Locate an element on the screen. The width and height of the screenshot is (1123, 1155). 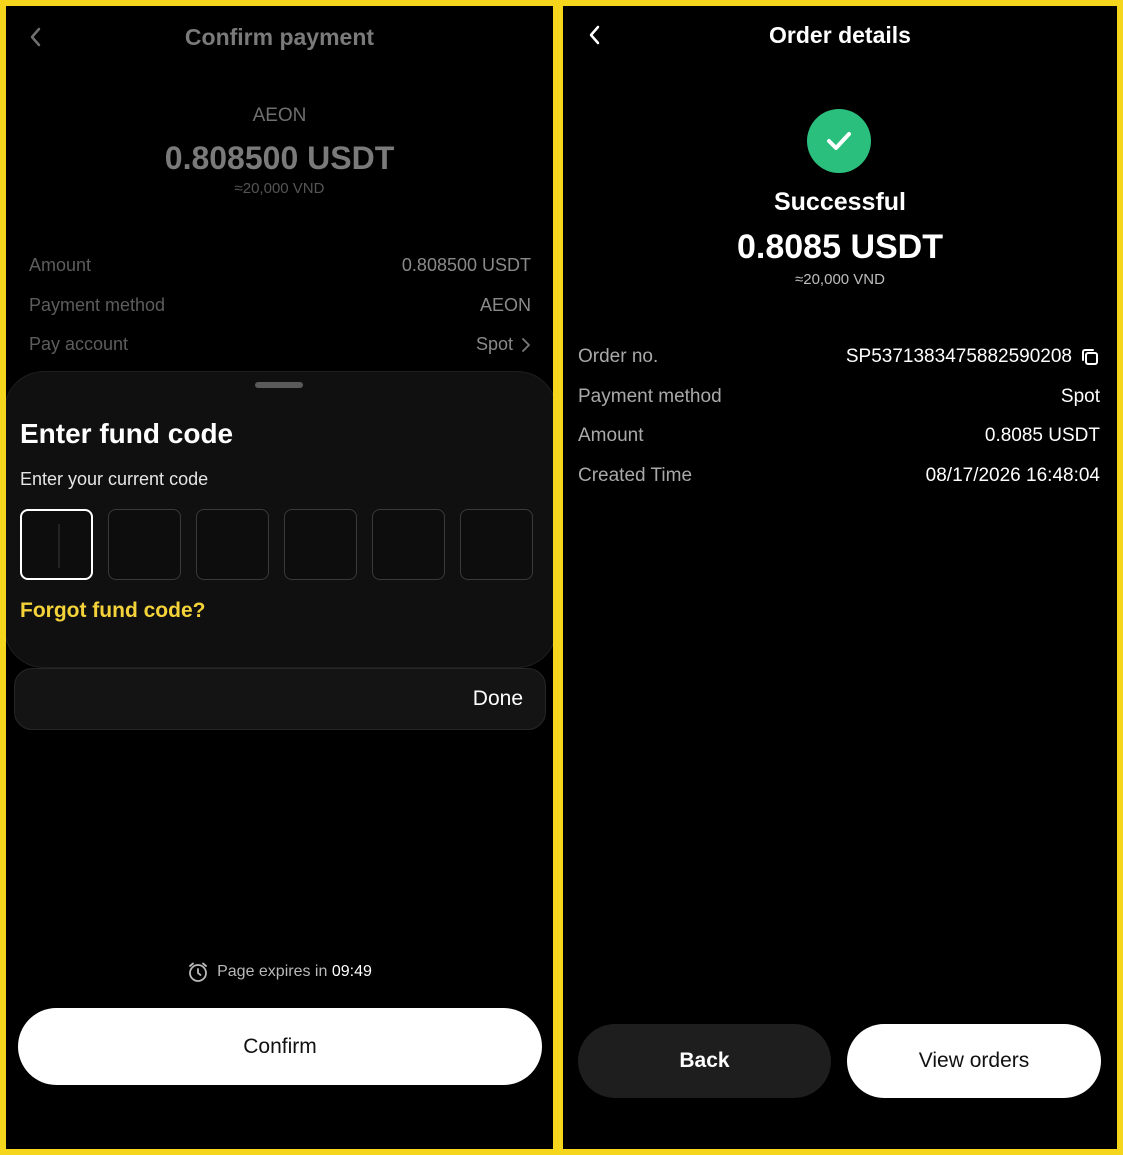
detail-value: 0.808500 USDT is located at coordinates (466, 265).